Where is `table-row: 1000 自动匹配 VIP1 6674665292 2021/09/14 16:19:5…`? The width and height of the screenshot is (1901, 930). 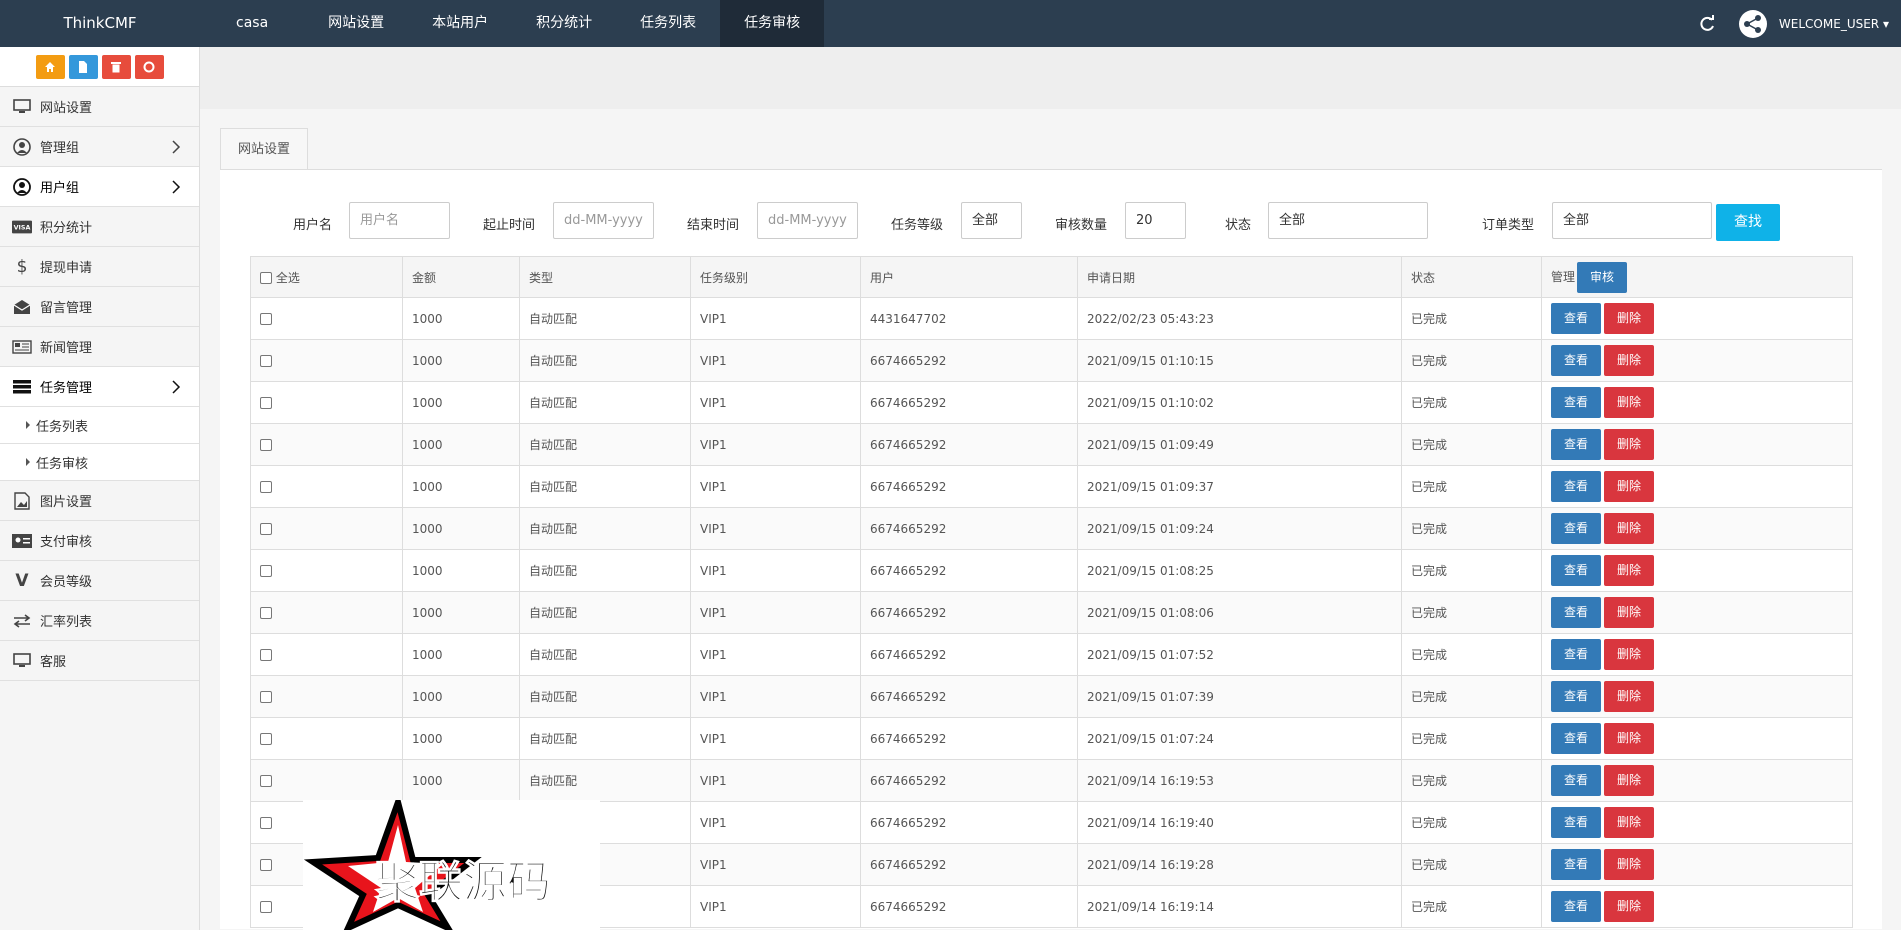
table-row: 1000 自动匹配 VIP1 6674665292 2021/09/14 16:19:5… is located at coordinates (1051, 780).